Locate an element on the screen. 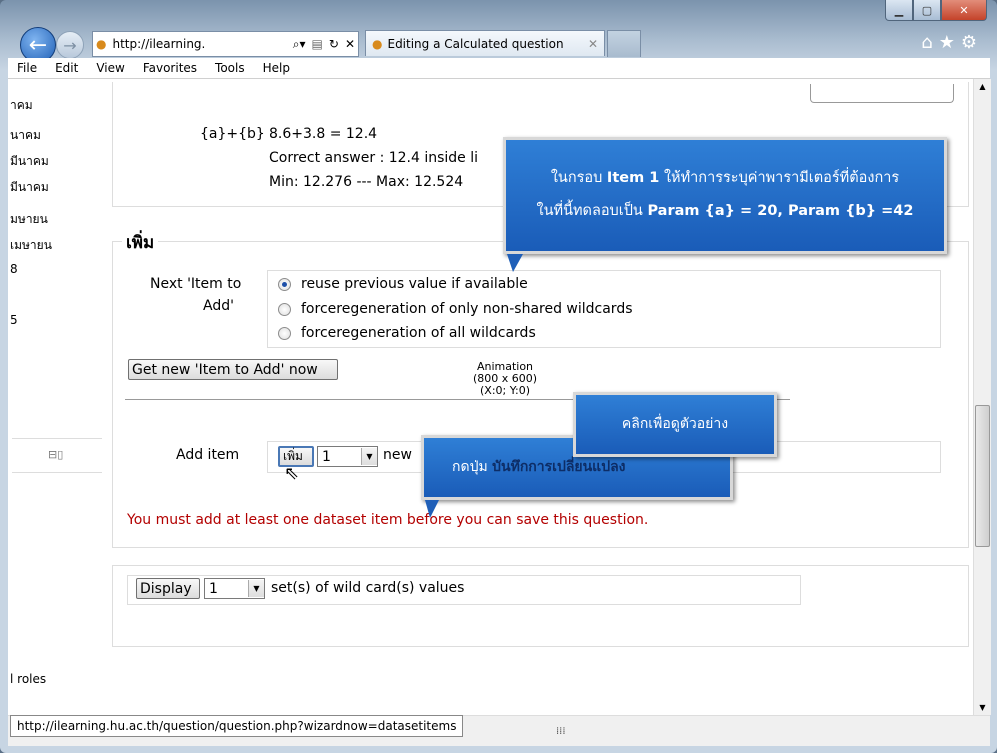 Image resolution: width=997 pixels, height=753 pixels. maximize-button: ▢ is located at coordinates (927, 10).